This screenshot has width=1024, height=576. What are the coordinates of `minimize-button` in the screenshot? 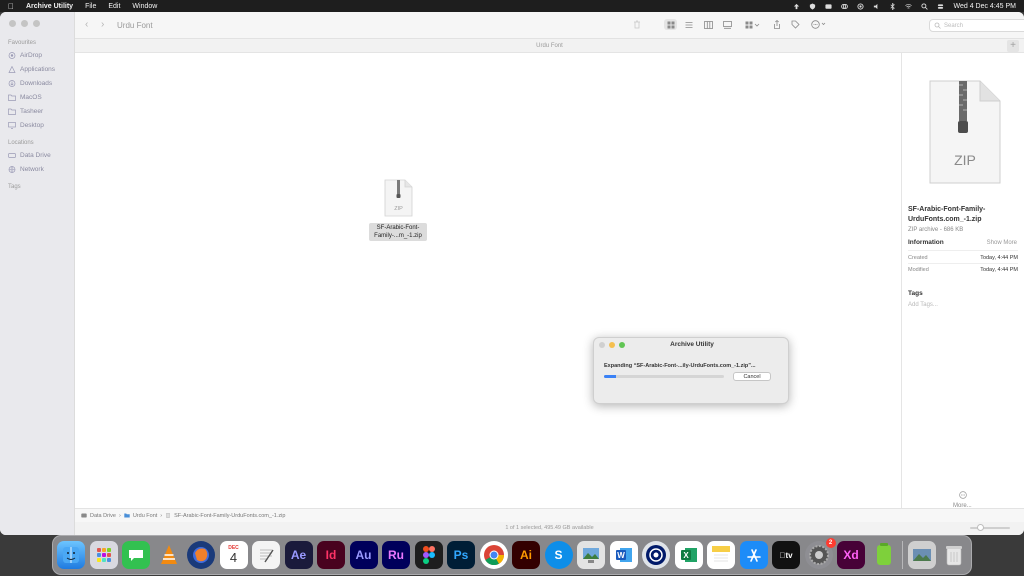 It's located at (24, 23).